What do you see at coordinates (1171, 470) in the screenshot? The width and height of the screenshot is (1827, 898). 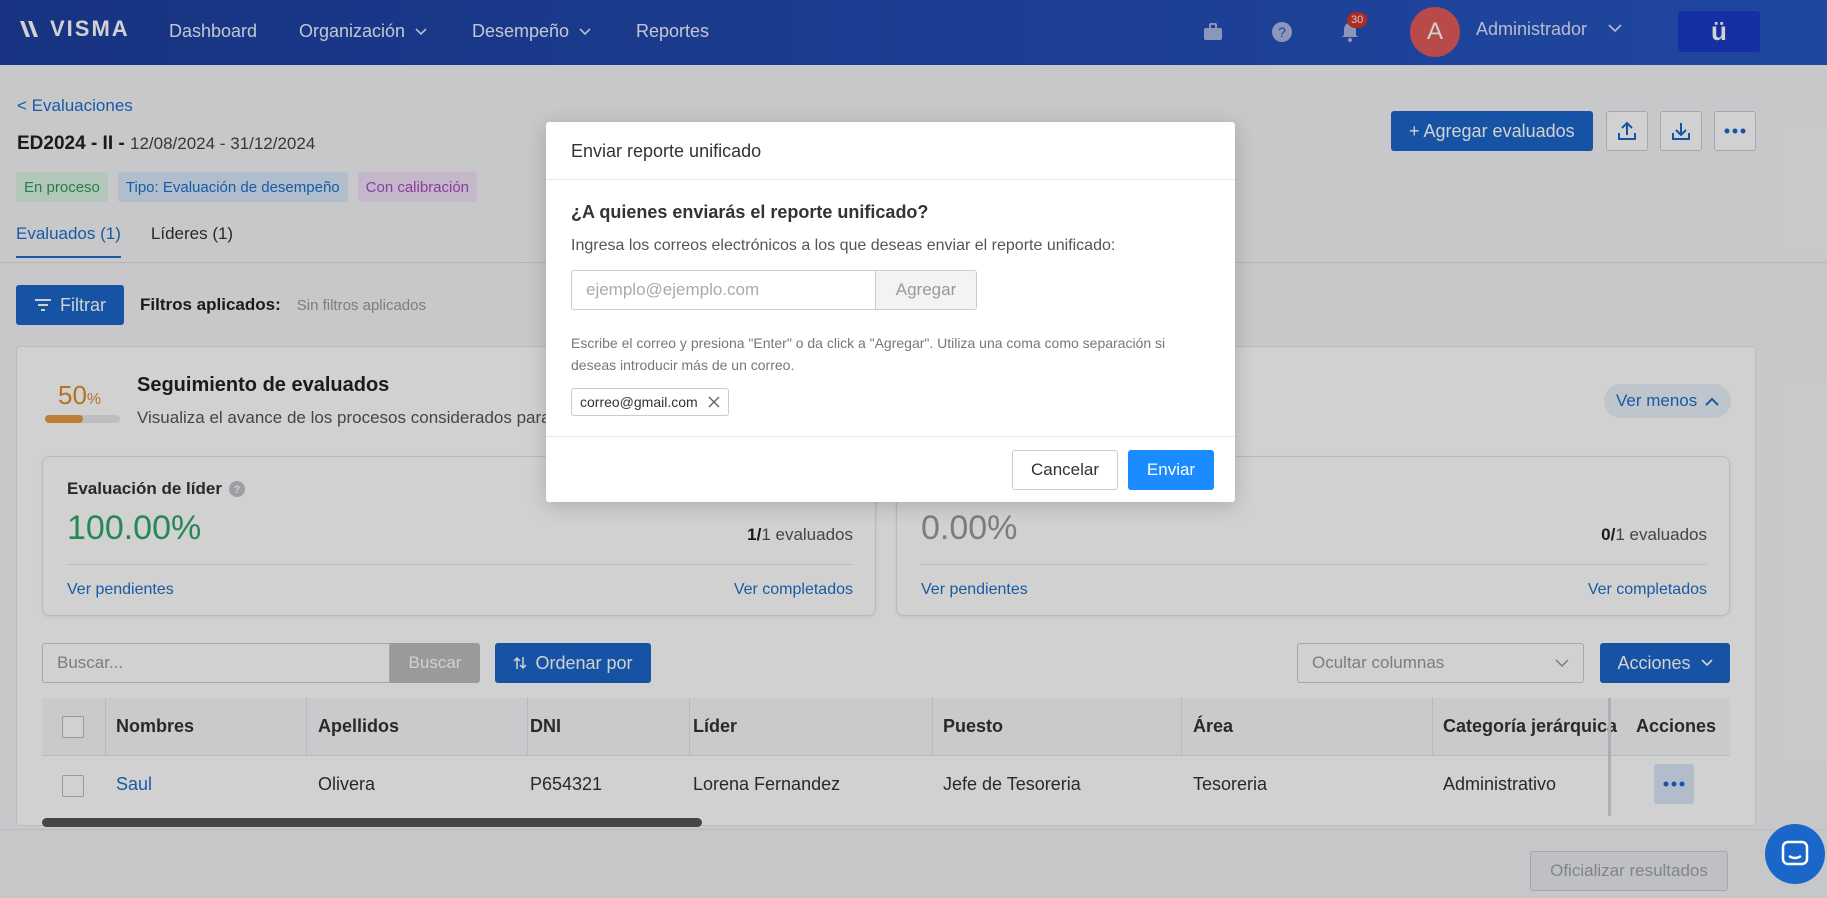 I see `send-button: Enviar` at bounding box center [1171, 470].